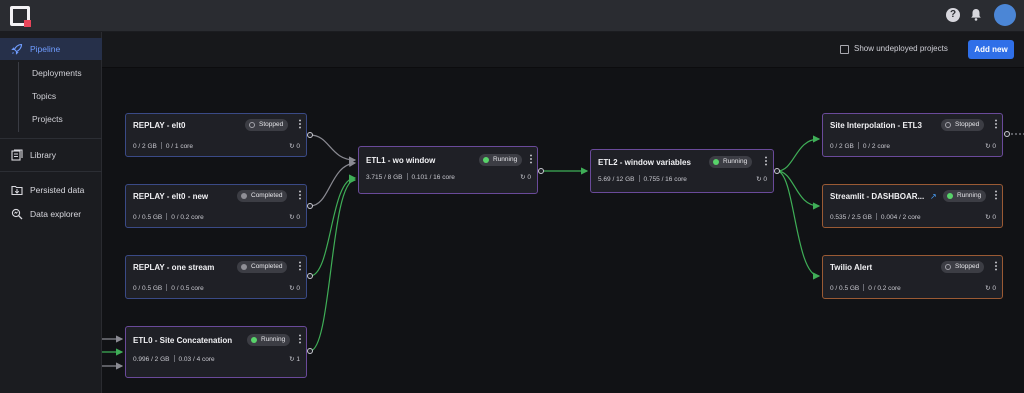 The width and height of the screenshot is (1024, 393). I want to click on node-title: REPLAY - elt0, so click(159, 125).